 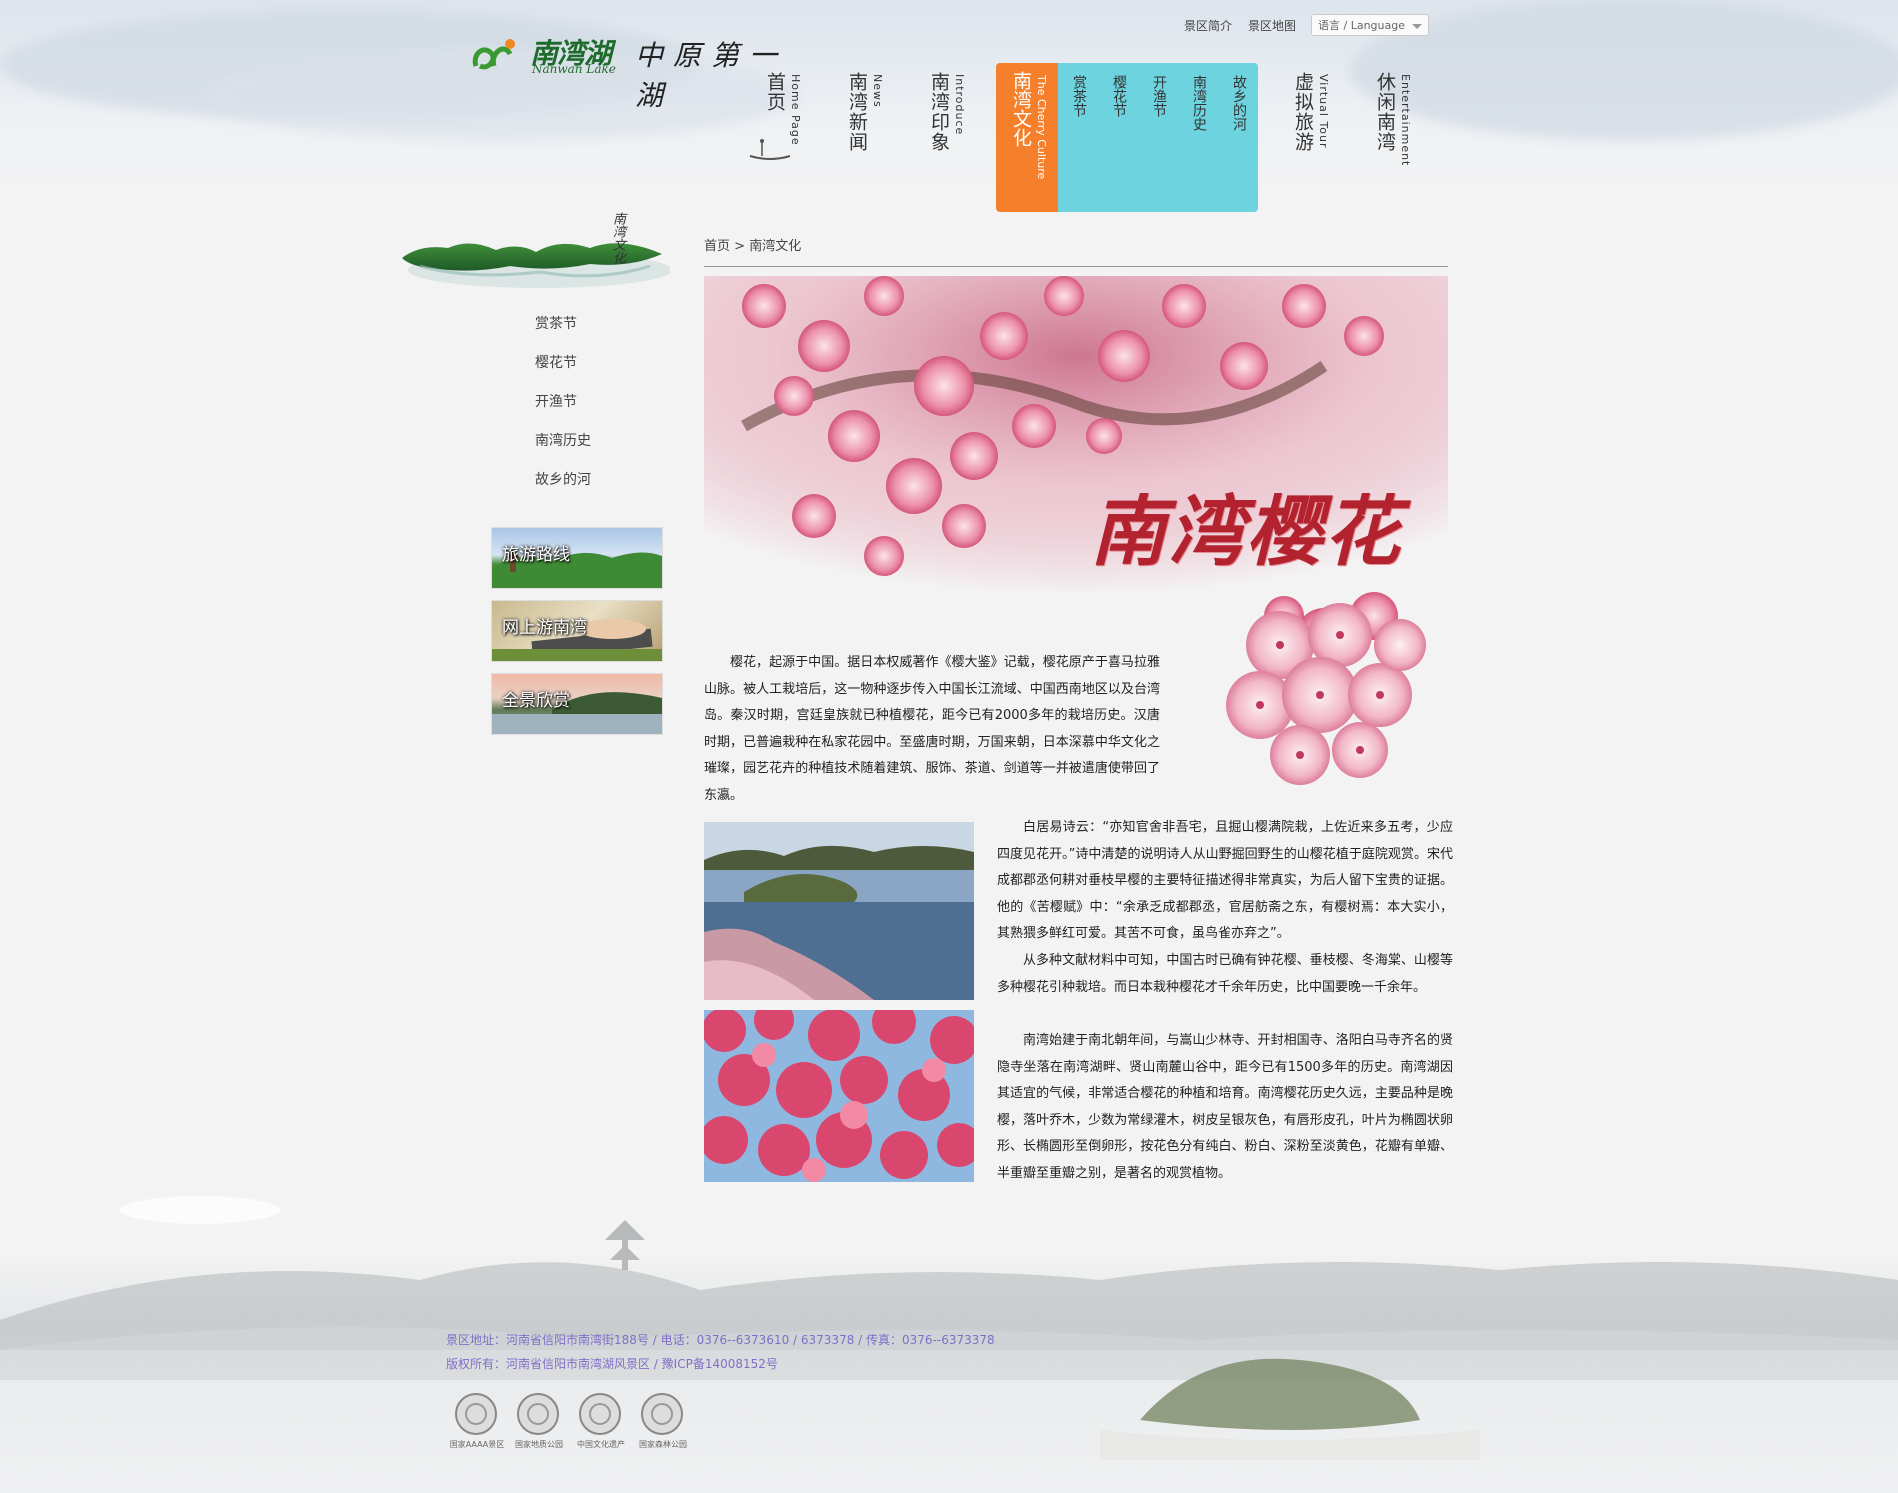 What do you see at coordinates (563, 479) in the screenshot?
I see `sidebar-item-hometown-river: 故乡的河` at bounding box center [563, 479].